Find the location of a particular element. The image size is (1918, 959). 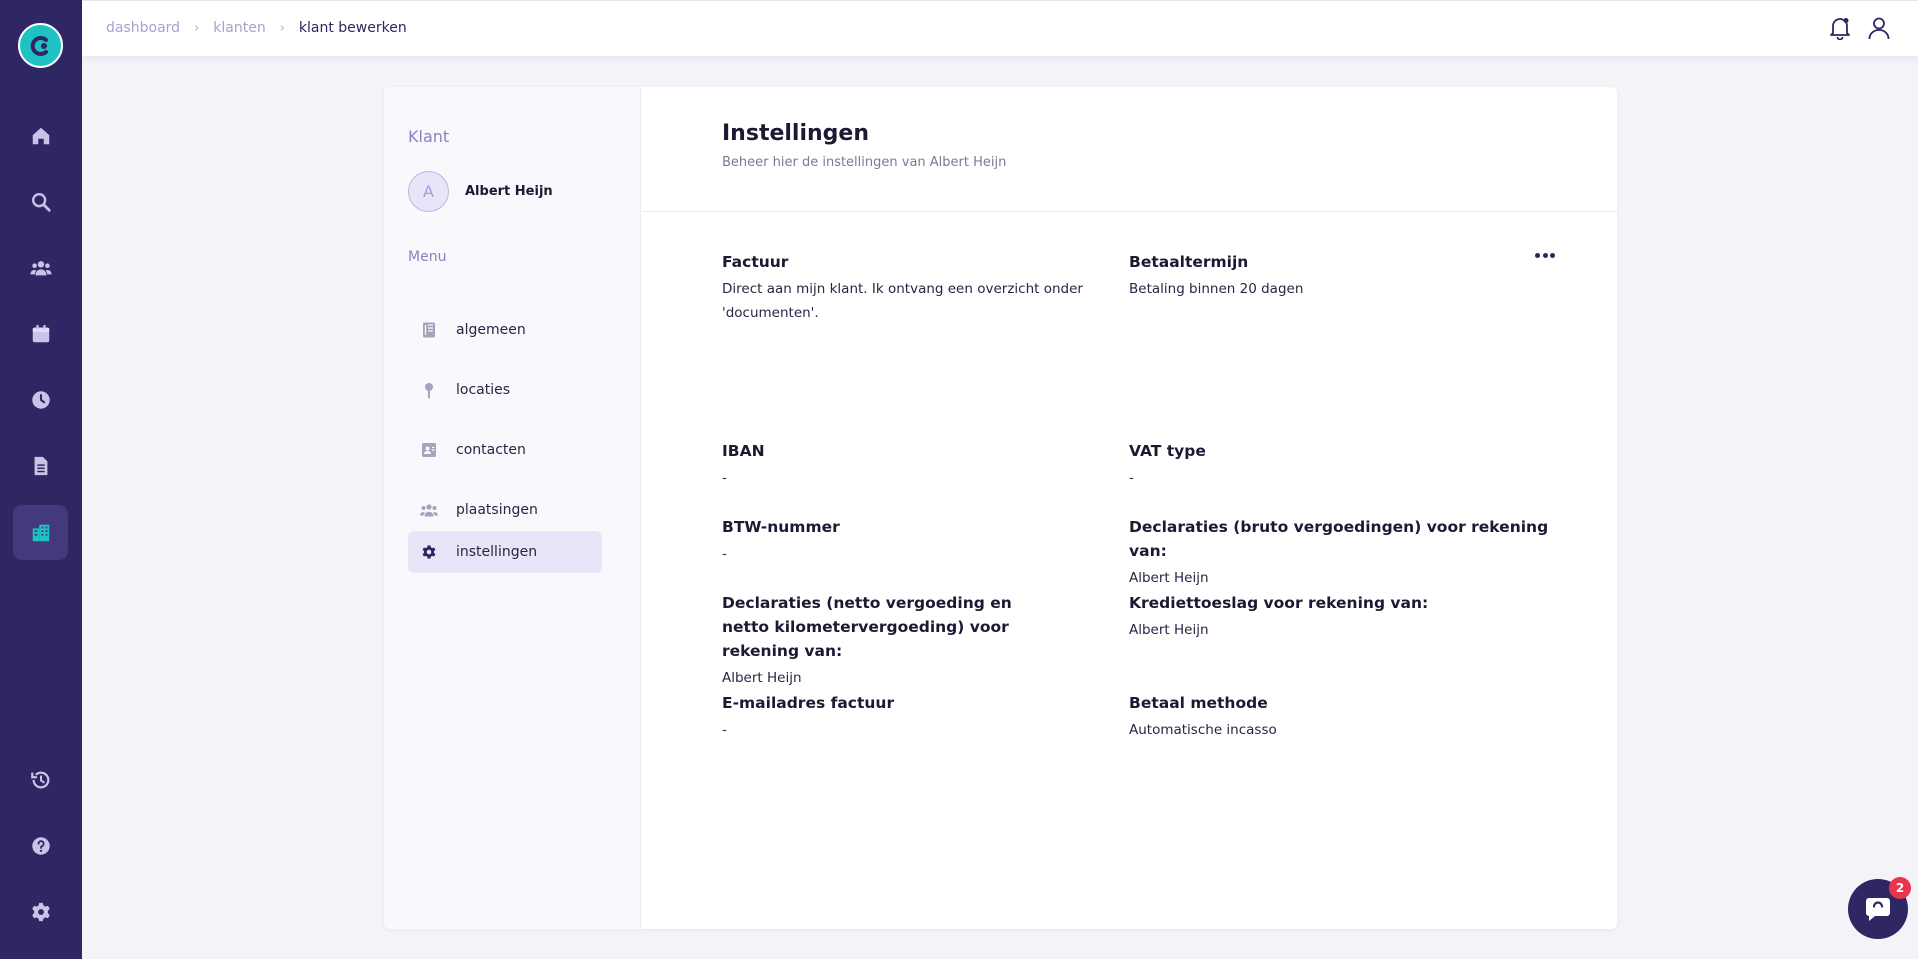

contact-card-icon is located at coordinates (429, 450).